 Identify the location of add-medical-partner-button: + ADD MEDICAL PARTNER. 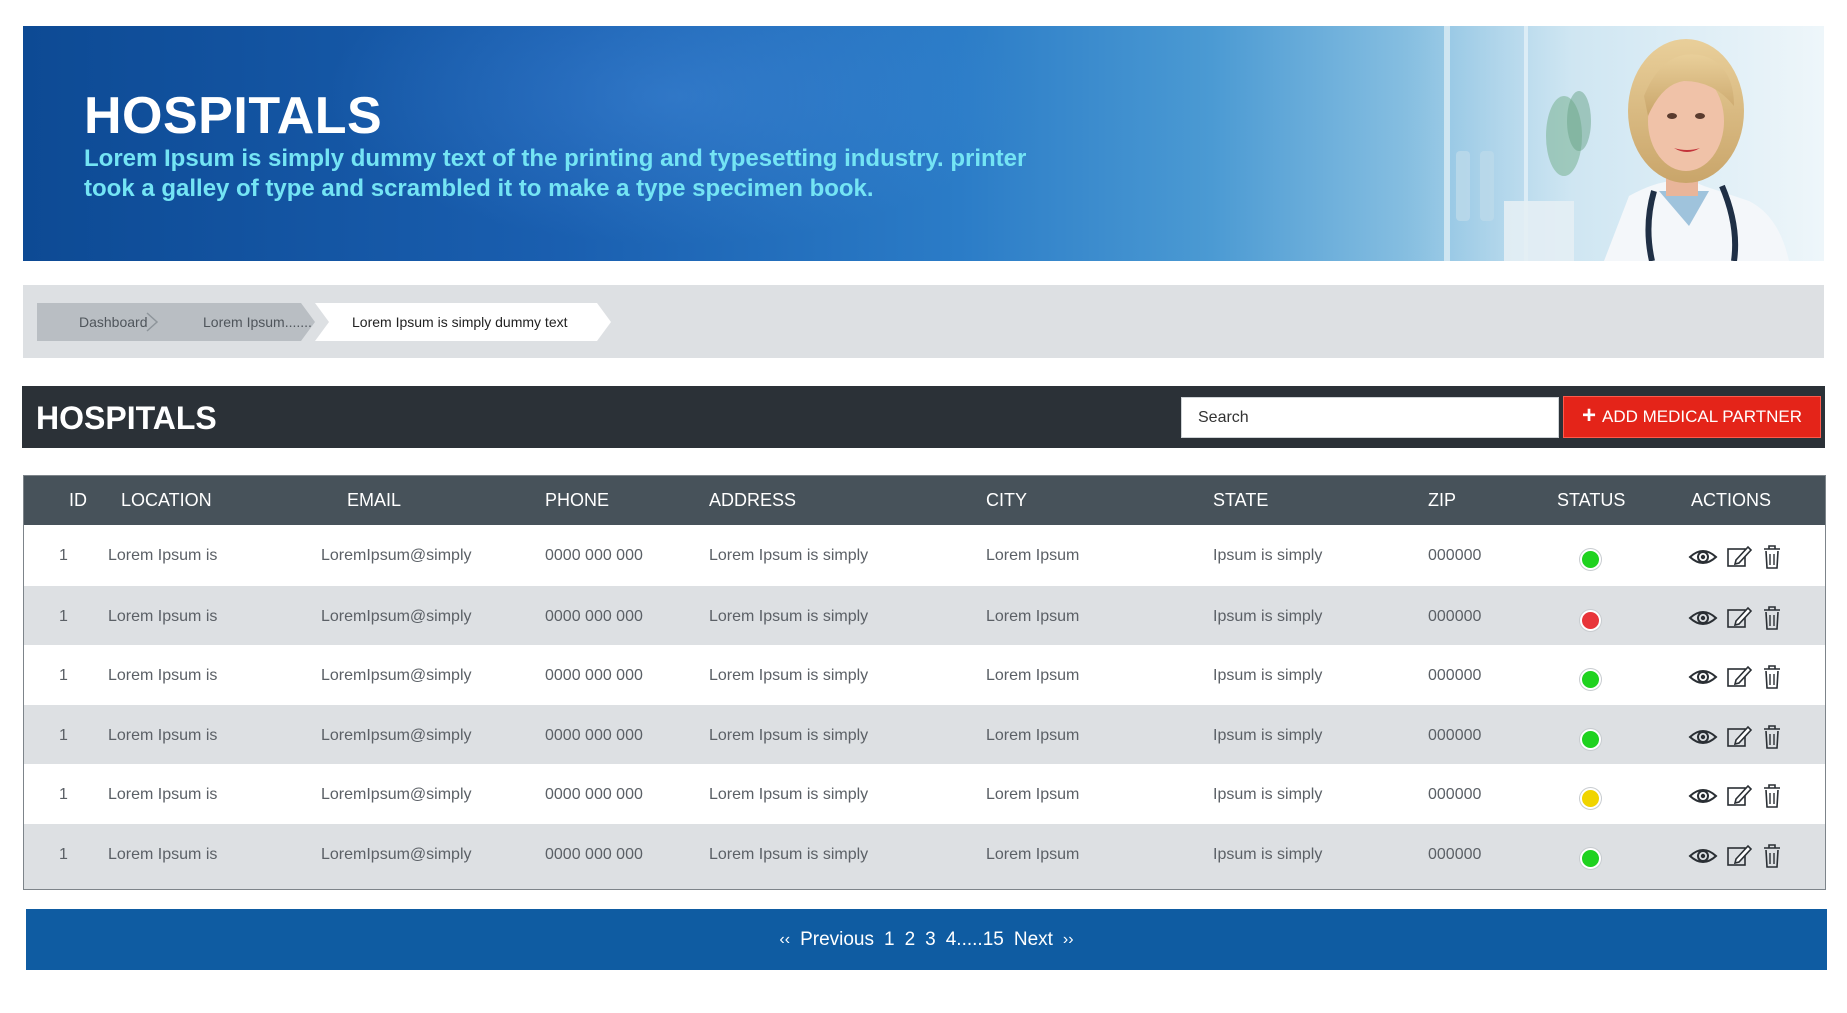
(1692, 417).